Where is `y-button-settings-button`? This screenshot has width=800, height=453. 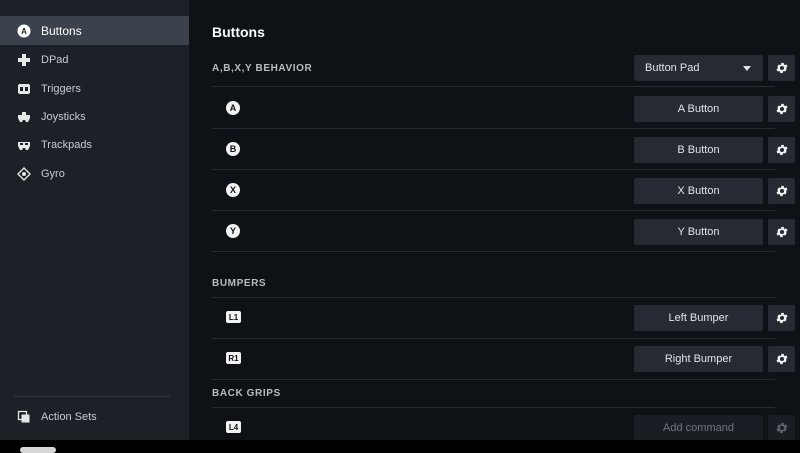 y-button-settings-button is located at coordinates (781, 232).